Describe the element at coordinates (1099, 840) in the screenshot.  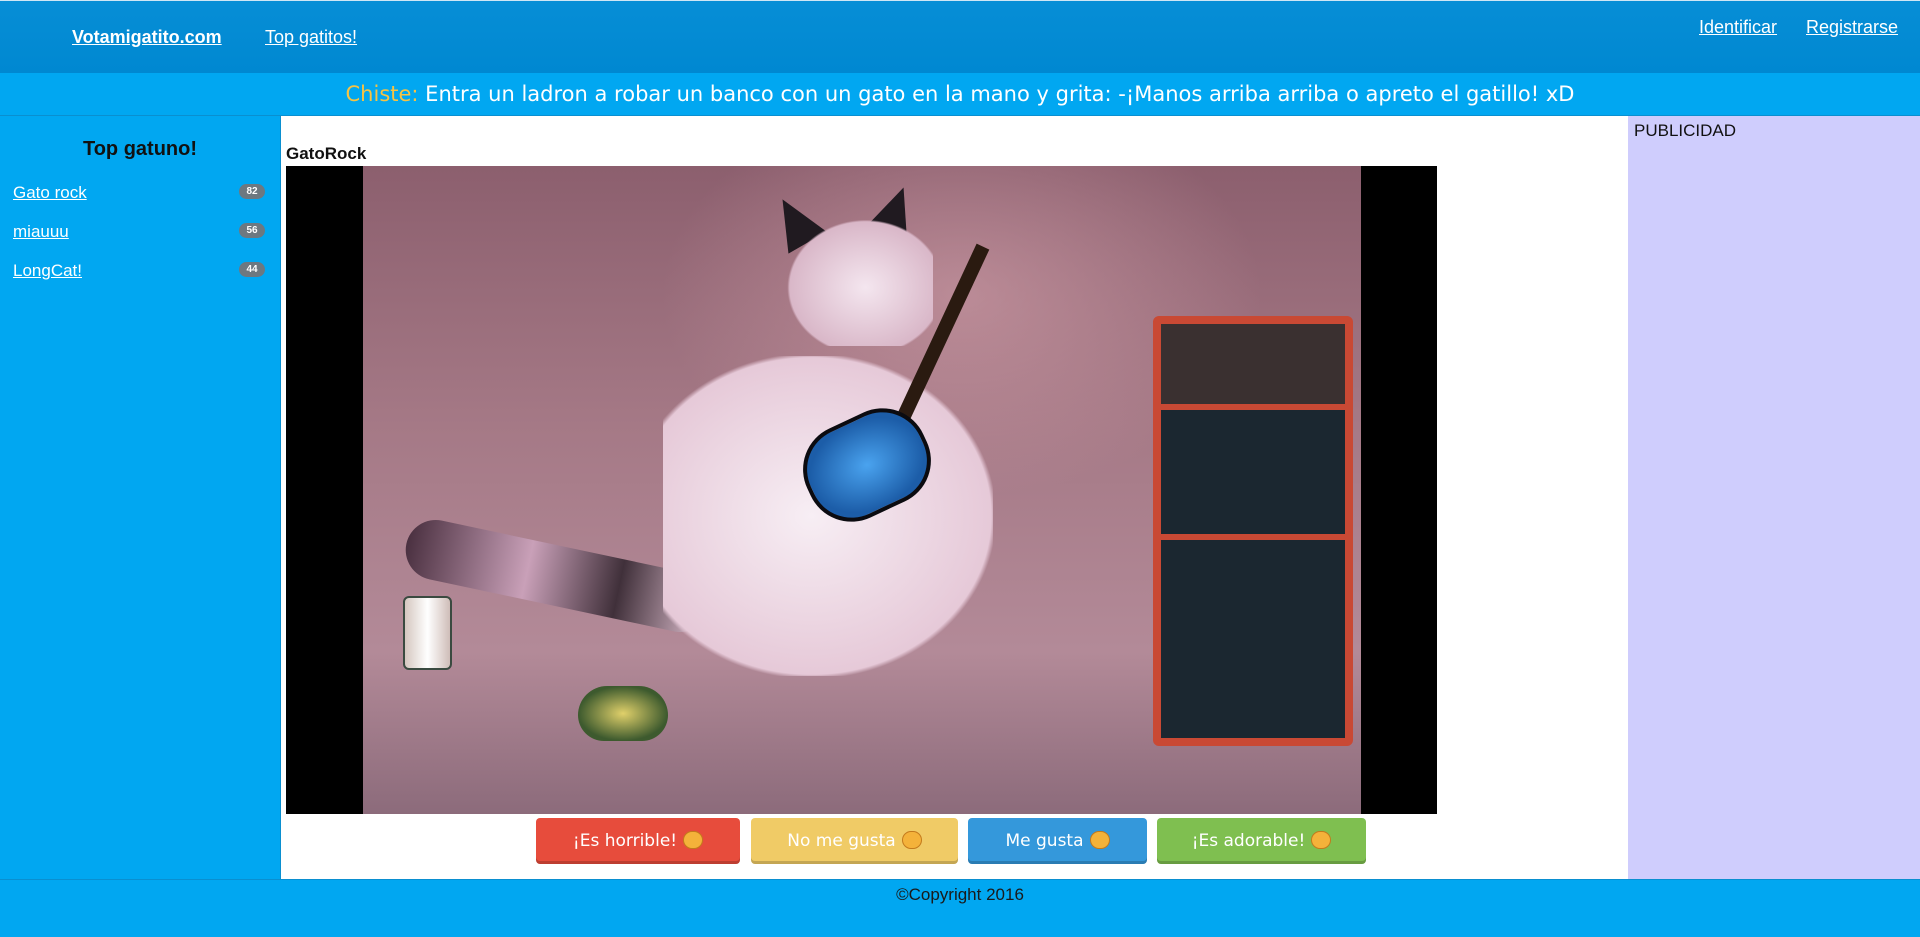
I see `cat-smile-icon` at that location.